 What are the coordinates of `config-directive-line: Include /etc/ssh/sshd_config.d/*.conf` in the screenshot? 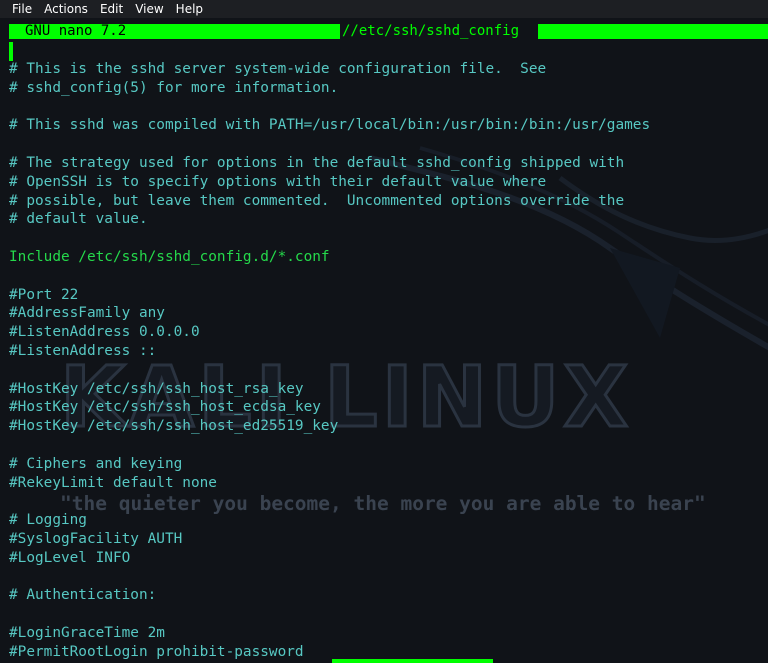 It's located at (169, 256).